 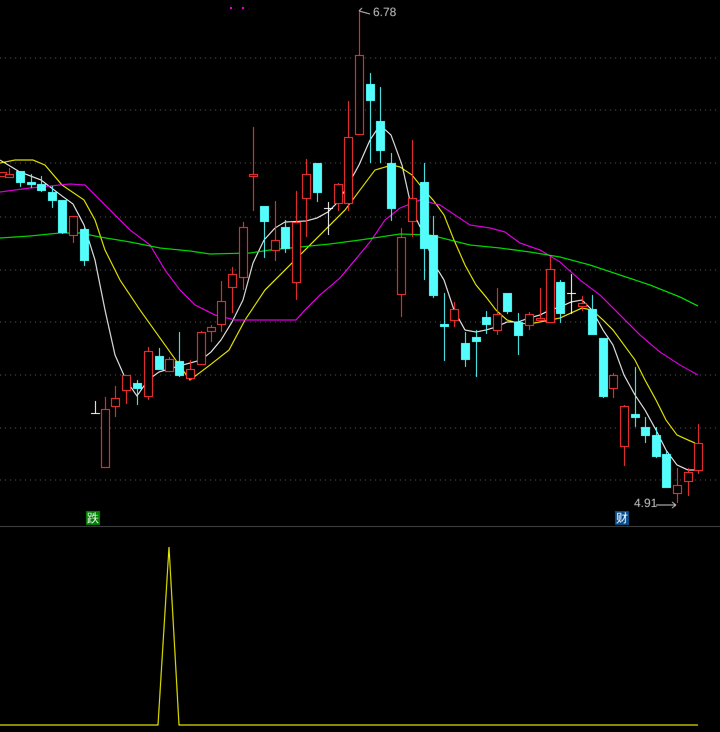 What do you see at coordinates (646, 503) in the screenshot?
I see `price-label: 4.91` at bounding box center [646, 503].